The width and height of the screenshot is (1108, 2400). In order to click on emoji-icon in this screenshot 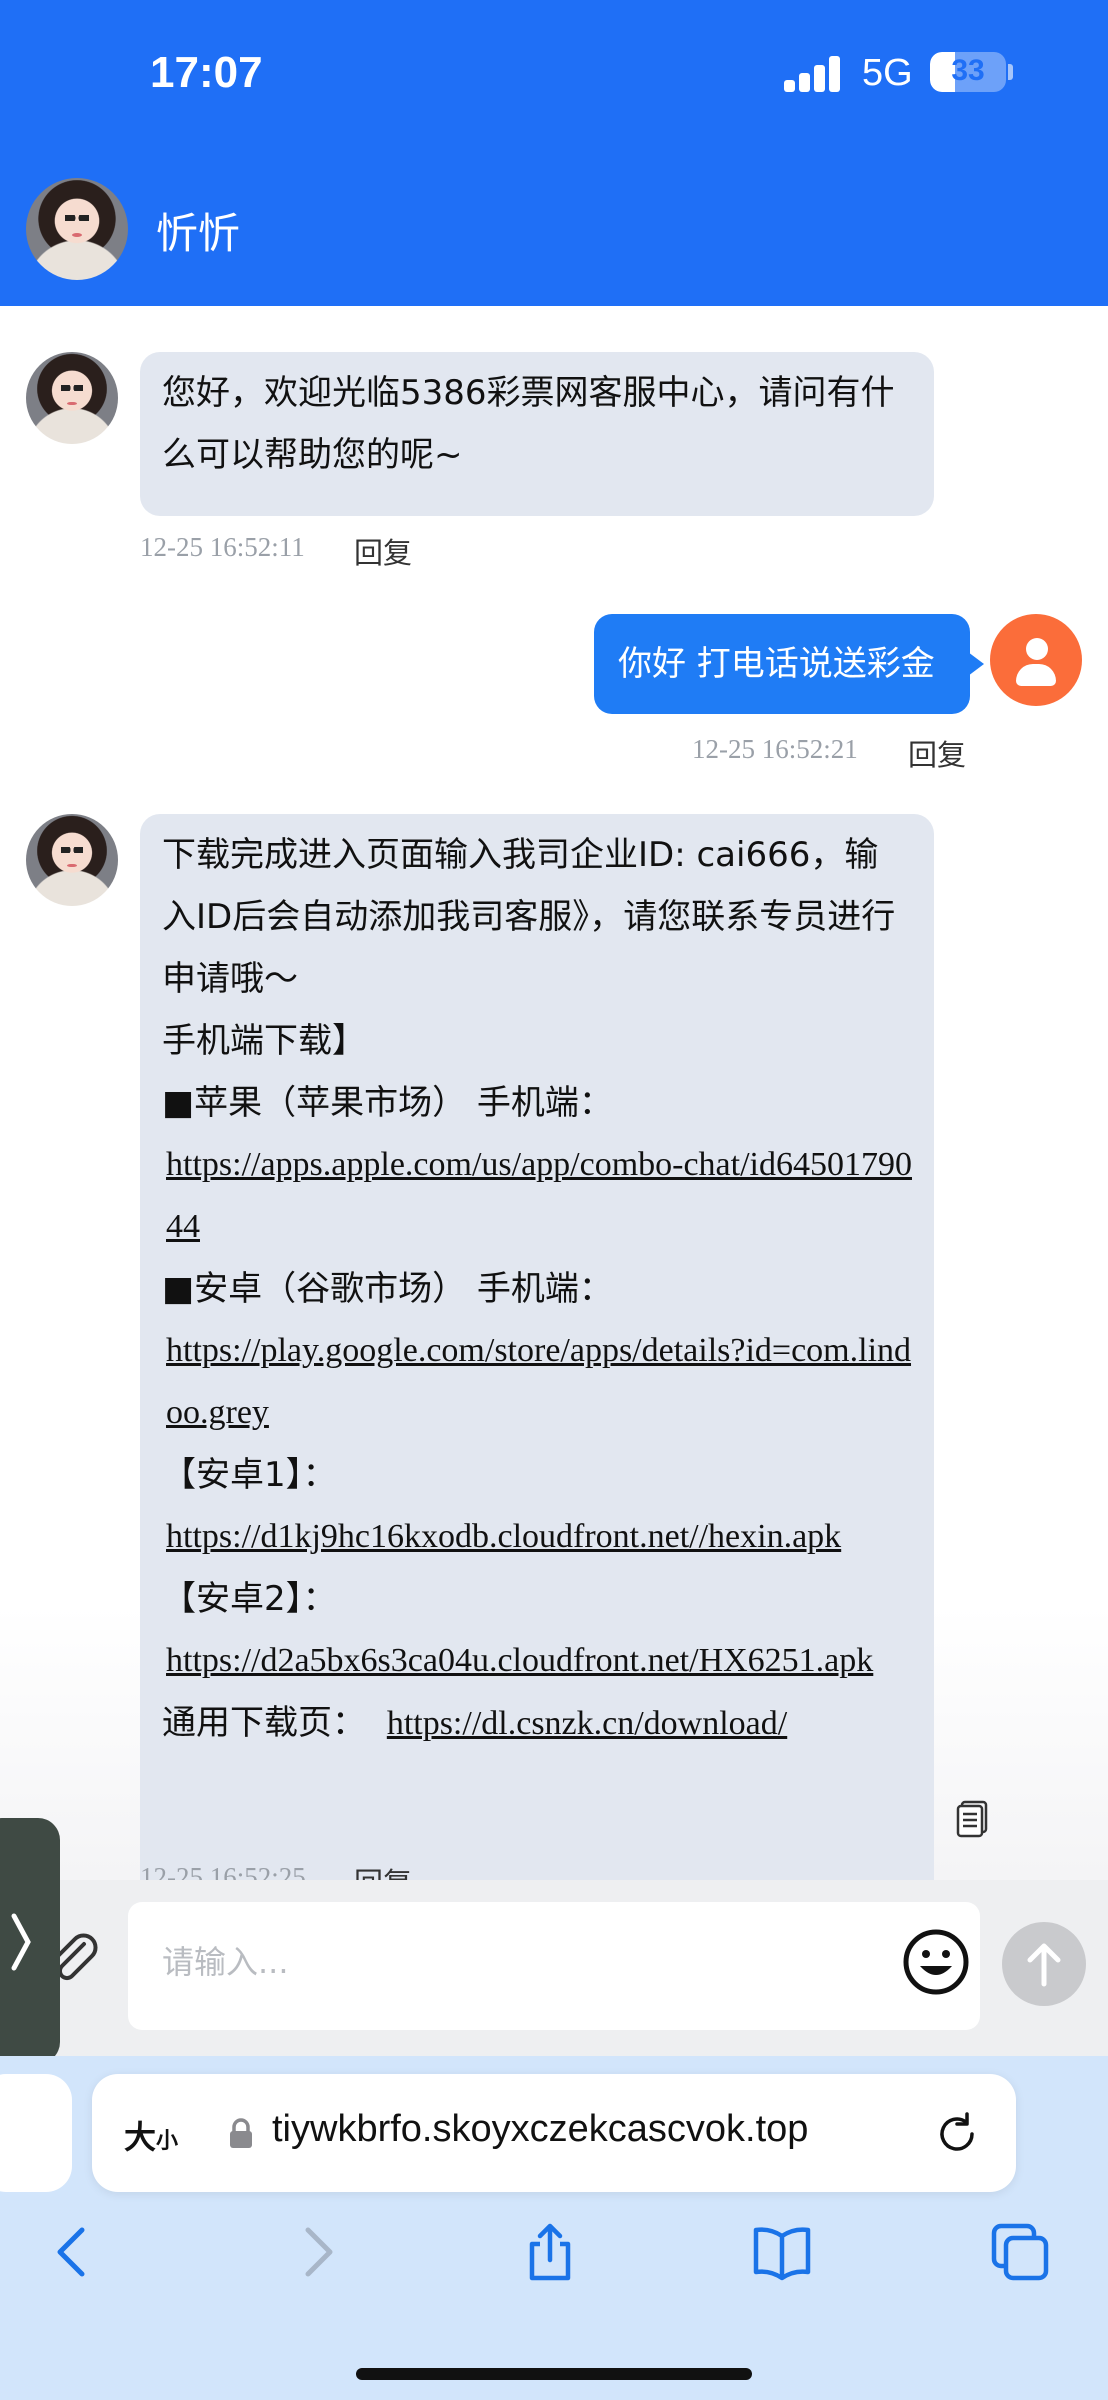, I will do `click(936, 1962)`.